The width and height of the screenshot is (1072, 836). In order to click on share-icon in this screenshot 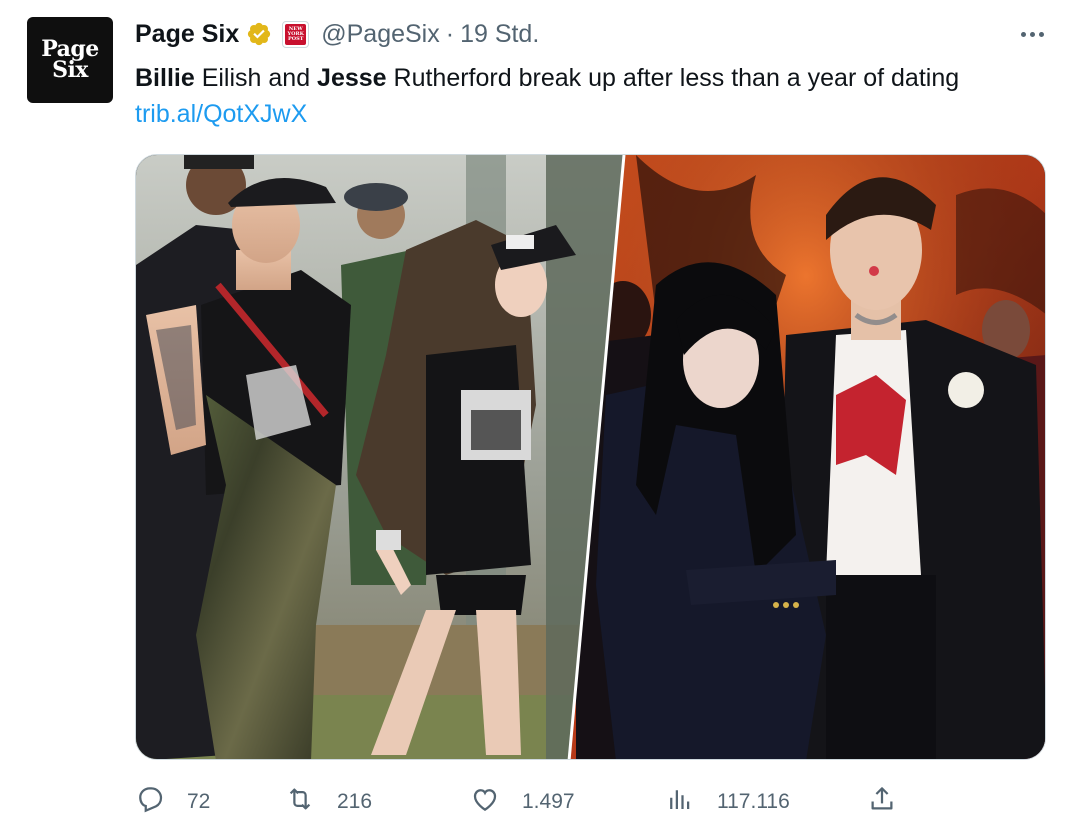, I will do `click(882, 802)`.